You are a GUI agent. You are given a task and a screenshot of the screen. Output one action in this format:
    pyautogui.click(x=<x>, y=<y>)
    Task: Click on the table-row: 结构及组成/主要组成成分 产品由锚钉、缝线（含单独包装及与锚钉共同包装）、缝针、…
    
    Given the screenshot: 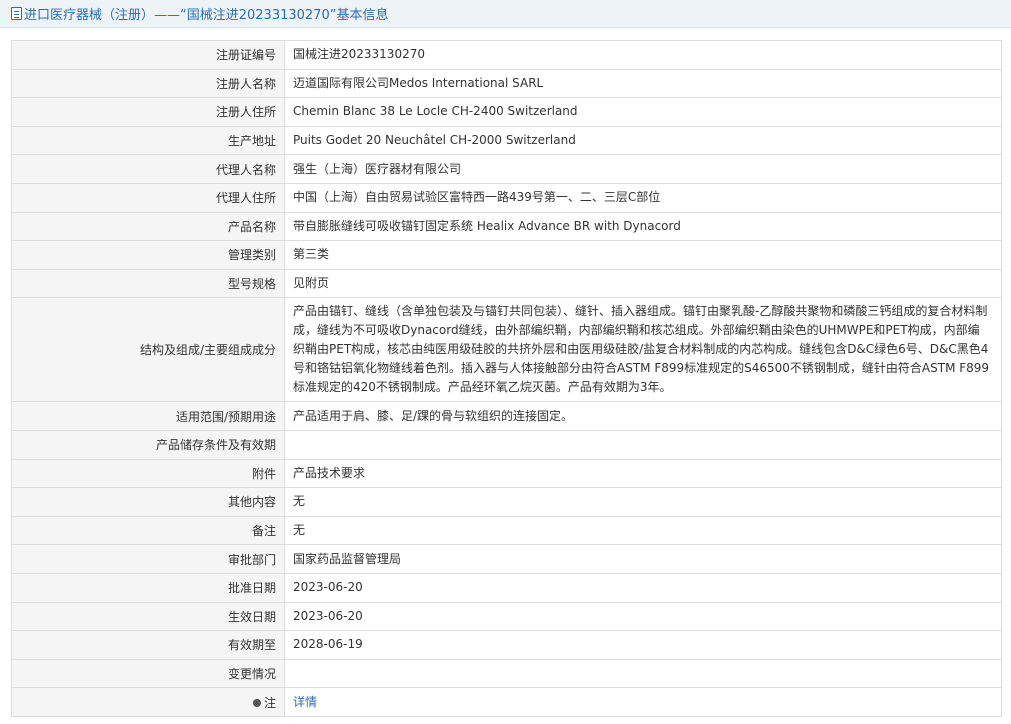 What is the action you would take?
    pyautogui.click(x=506, y=350)
    